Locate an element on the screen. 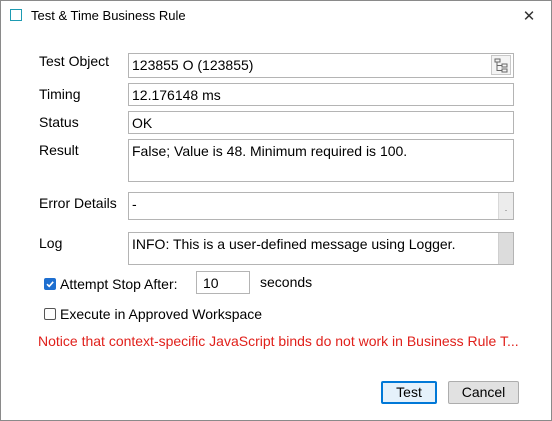 Image resolution: width=552 pixels, height=421 pixels. error-details-scrollbar: . is located at coordinates (505, 206).